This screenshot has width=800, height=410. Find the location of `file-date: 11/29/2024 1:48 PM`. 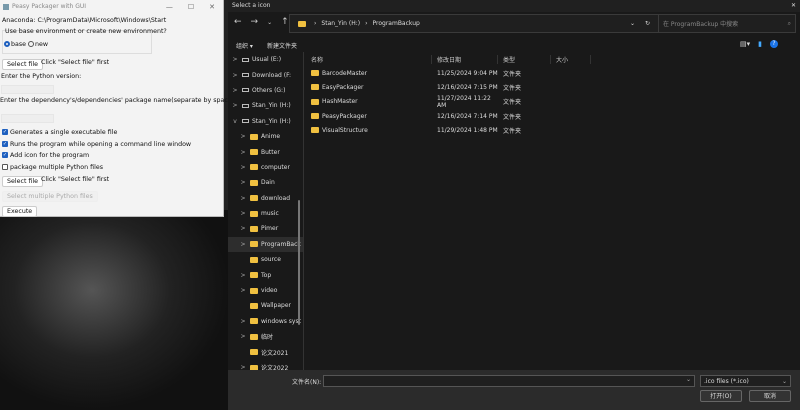

file-date: 11/29/2024 1:48 PM is located at coordinates (467, 130).